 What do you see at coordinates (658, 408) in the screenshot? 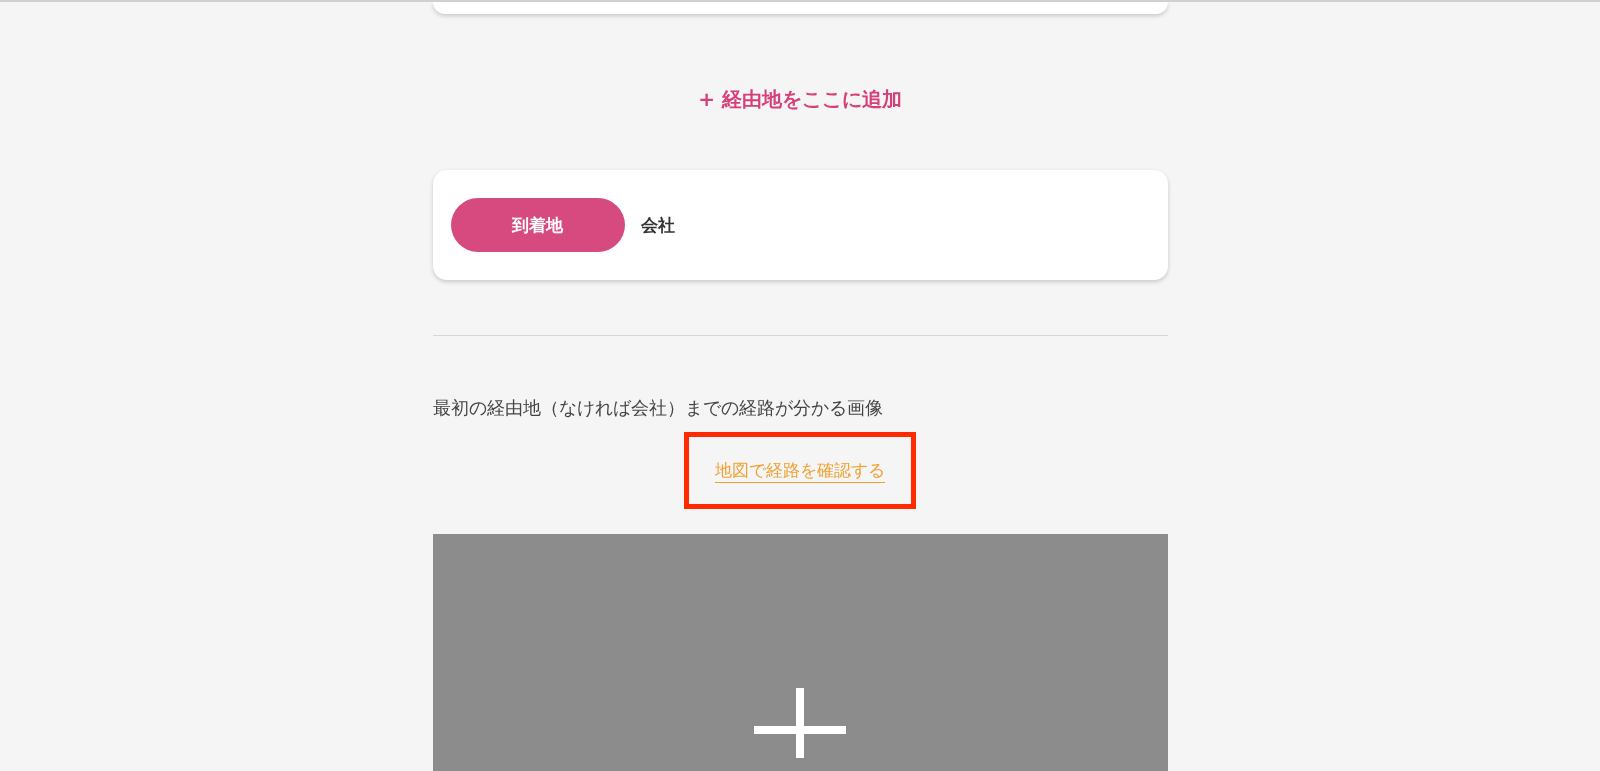
I see `image-caption: 最初の経由地（なければ会社）までの経路が分かる画像` at bounding box center [658, 408].